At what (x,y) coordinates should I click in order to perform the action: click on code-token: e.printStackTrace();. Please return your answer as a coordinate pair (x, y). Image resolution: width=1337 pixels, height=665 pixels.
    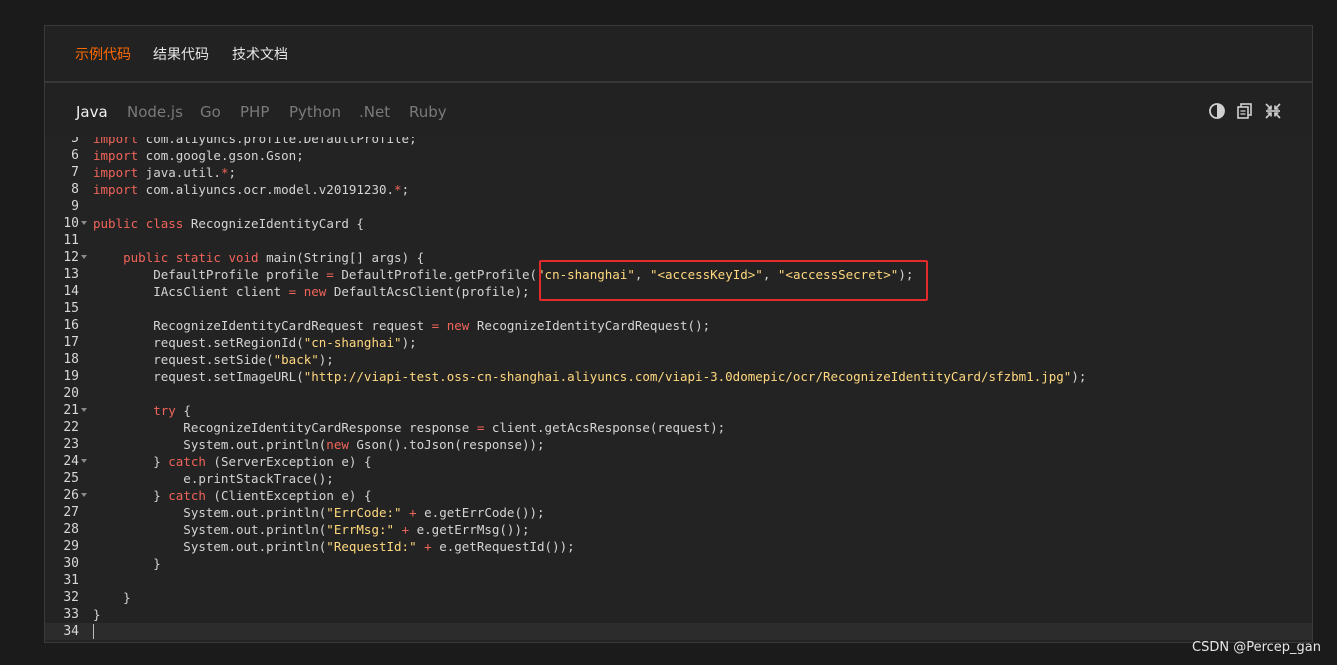
    Looking at the image, I should click on (213, 478).